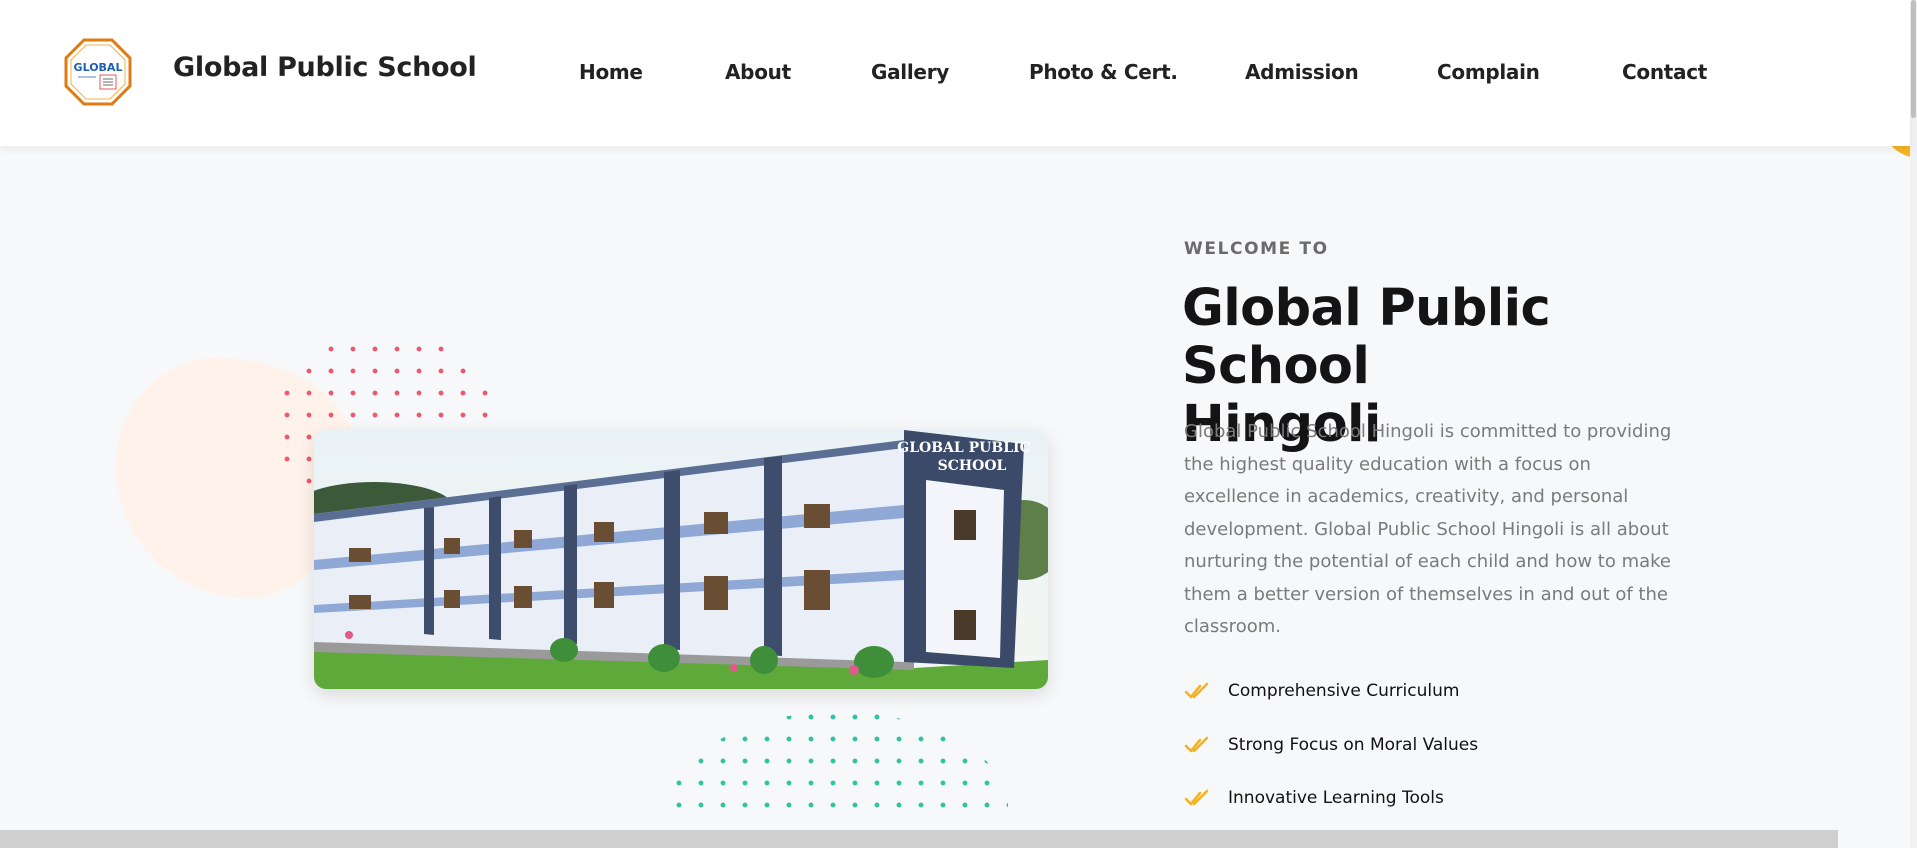 Image resolution: width=1917 pixels, height=848 pixels. I want to click on headline-line-1: Global Public School, so click(1366, 337).